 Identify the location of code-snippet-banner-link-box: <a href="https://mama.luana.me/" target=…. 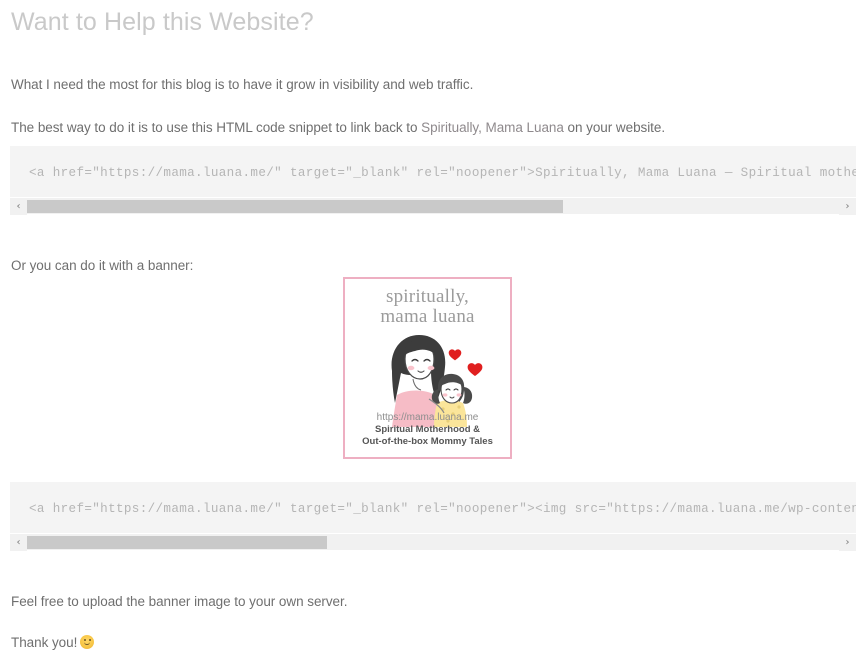
(433, 507).